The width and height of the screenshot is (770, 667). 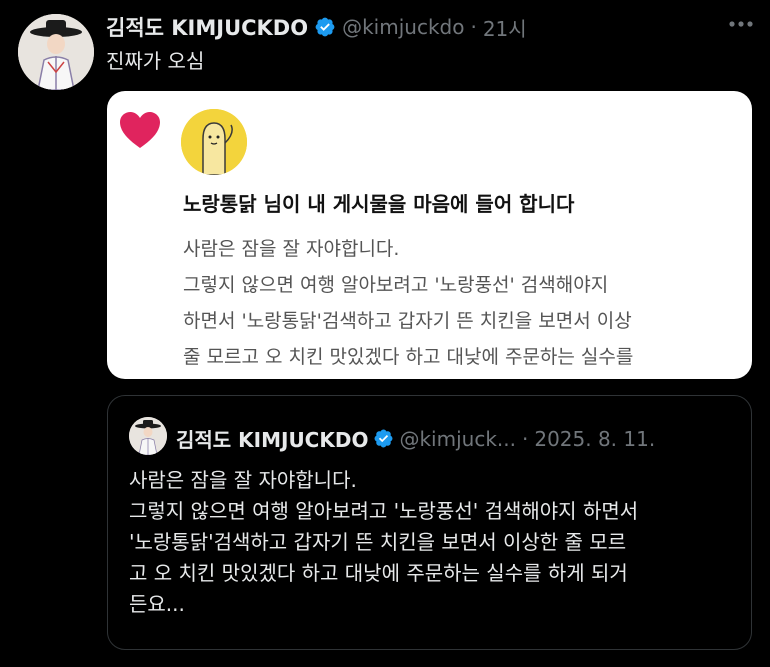 I want to click on quoted-author-name: 김적도 KIMJUCKDO, so click(x=272, y=438).